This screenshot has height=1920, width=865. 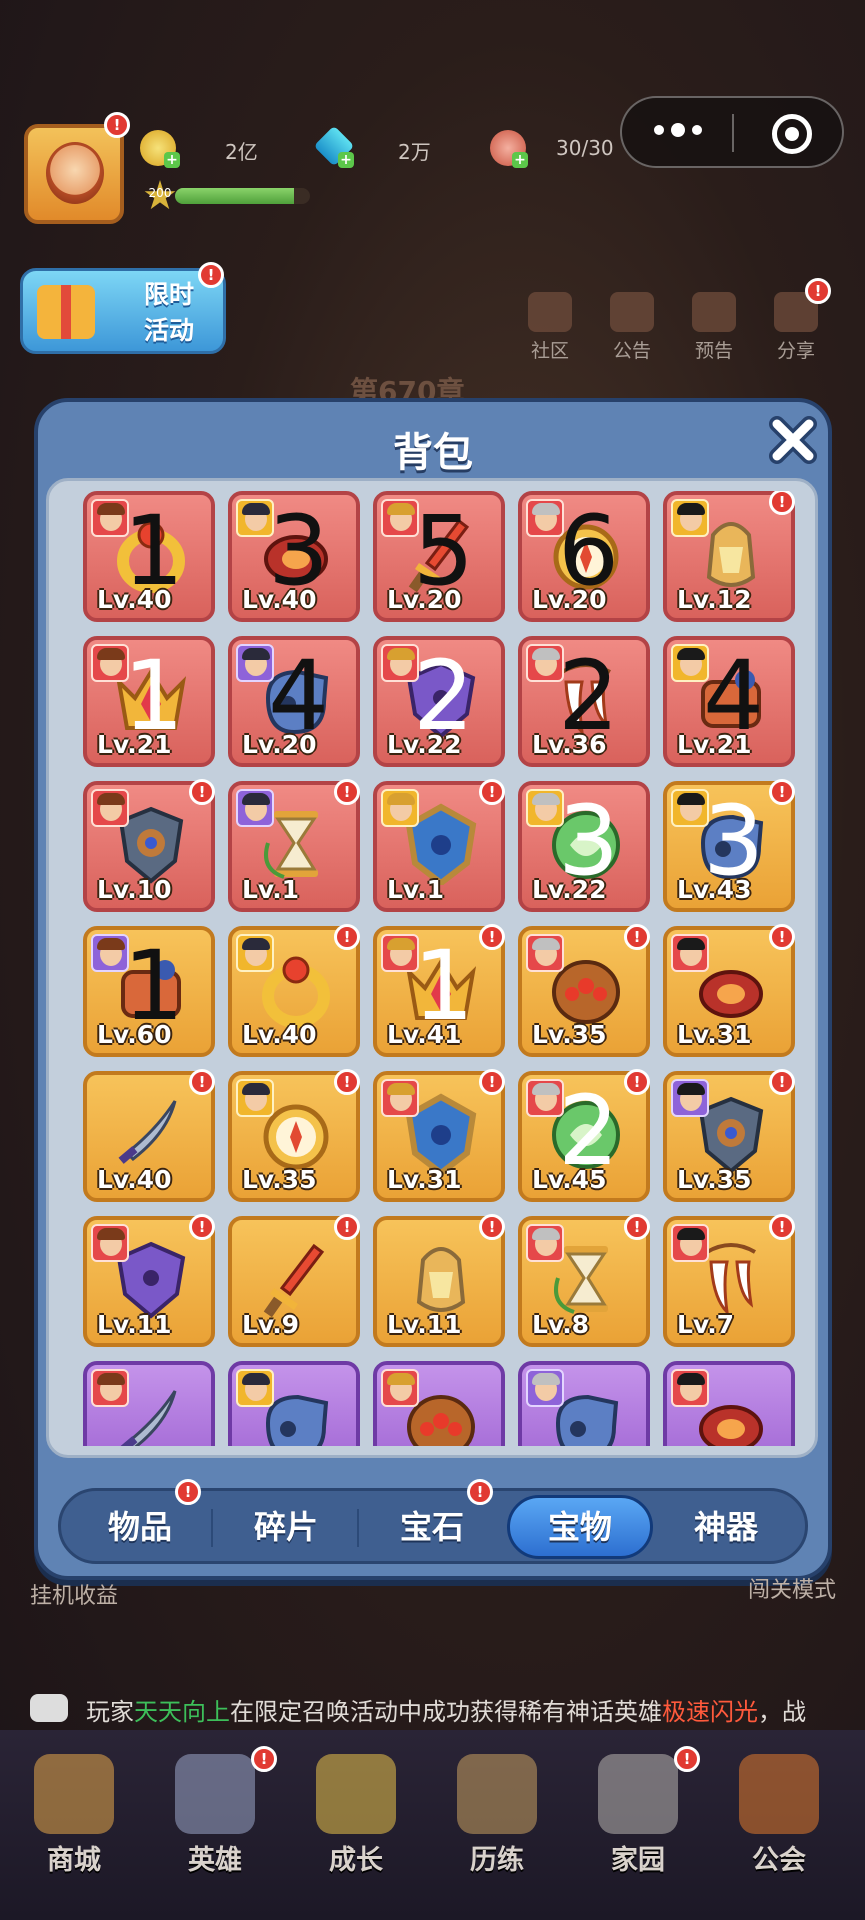 I want to click on item-level: Lv.20, so click(x=424, y=599).